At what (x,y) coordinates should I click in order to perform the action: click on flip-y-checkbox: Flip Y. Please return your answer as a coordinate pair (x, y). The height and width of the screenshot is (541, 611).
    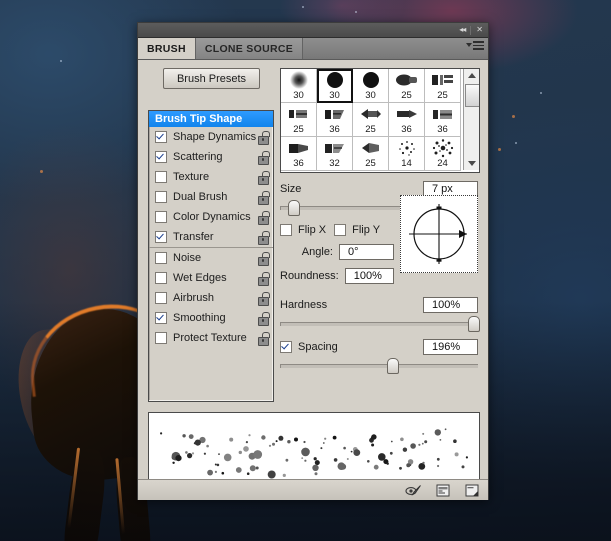
    Looking at the image, I should click on (357, 230).